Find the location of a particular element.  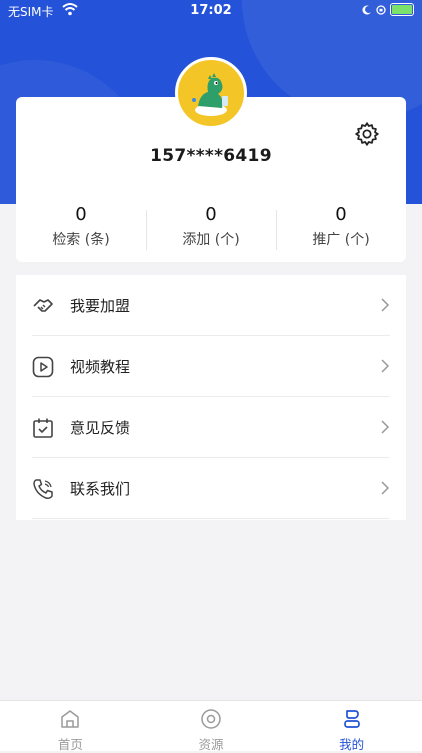

stat-label: 添加 (个) is located at coordinates (211, 240).